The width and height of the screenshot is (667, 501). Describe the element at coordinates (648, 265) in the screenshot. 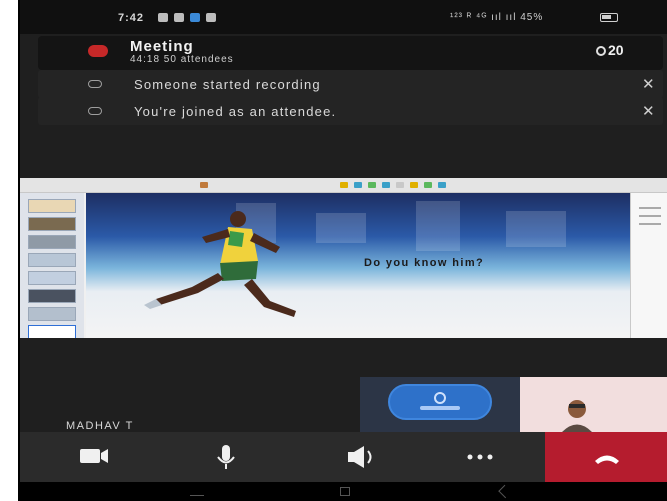

I see `format-pane` at that location.